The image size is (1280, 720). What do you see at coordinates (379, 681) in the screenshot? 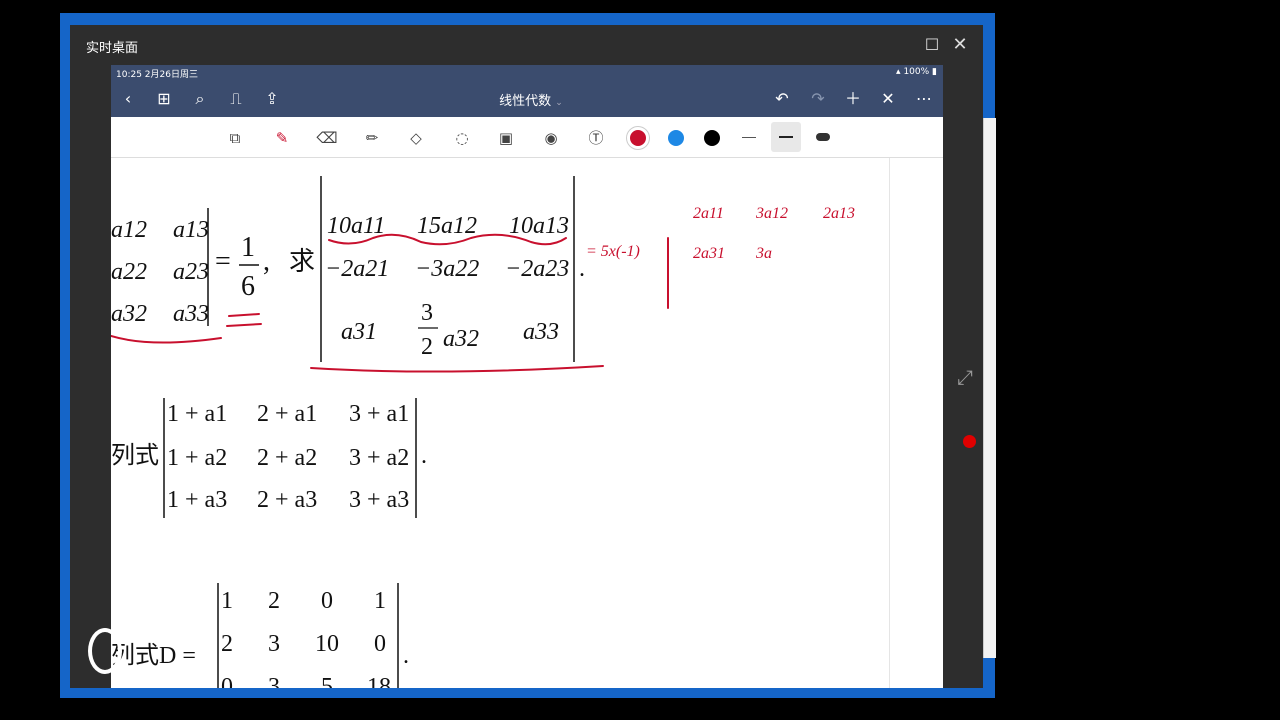
I see `matD-cell: 18` at bounding box center [379, 681].